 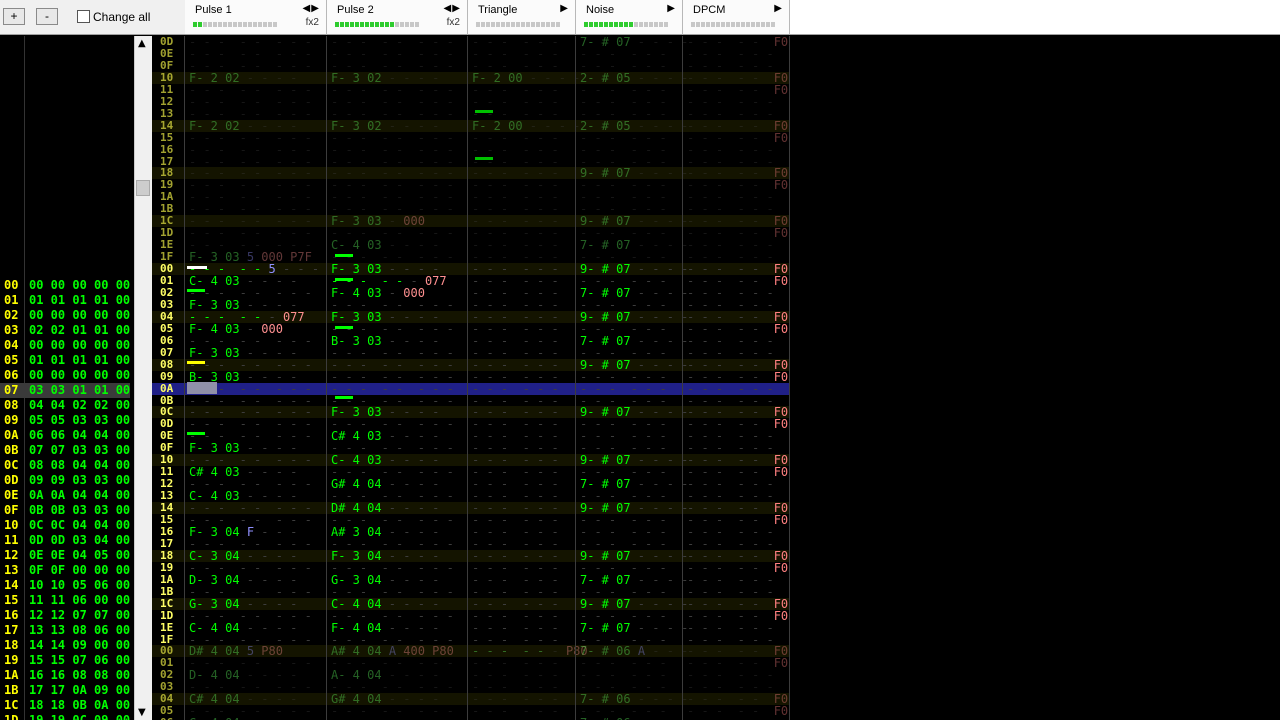 What do you see at coordinates (79, 435) in the screenshot?
I see `frame-pattern-indices: 06 06 04 04 00` at bounding box center [79, 435].